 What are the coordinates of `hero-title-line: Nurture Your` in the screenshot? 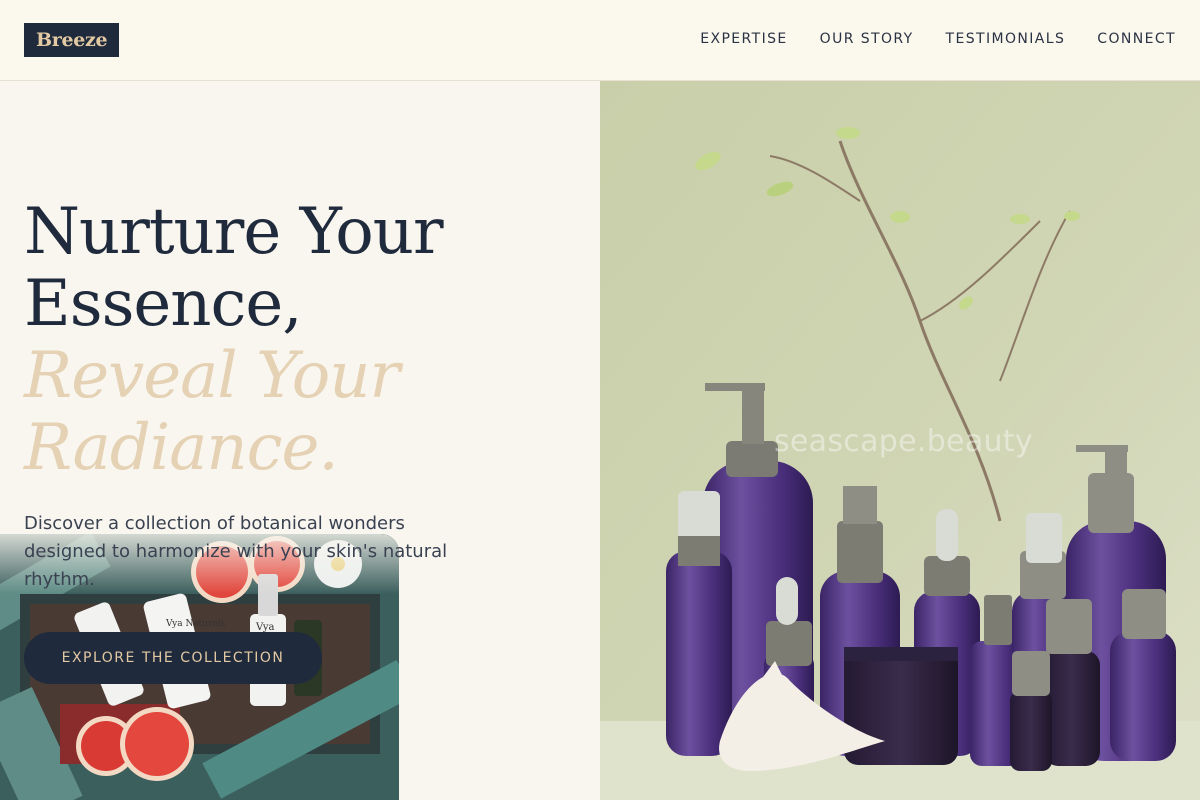 It's located at (234, 232).